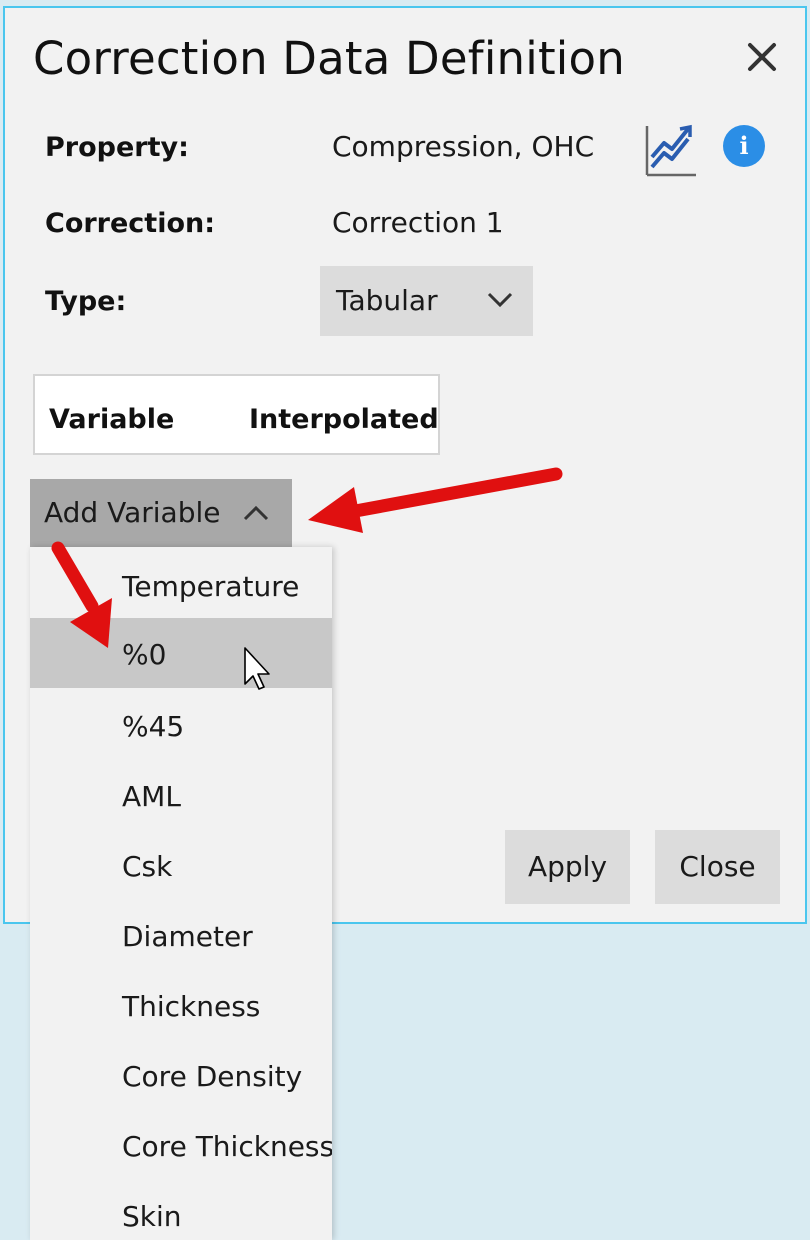 Image resolution: width=810 pixels, height=1240 pixels. What do you see at coordinates (187, 936) in the screenshot?
I see `menu-item-label: Diameter` at bounding box center [187, 936].